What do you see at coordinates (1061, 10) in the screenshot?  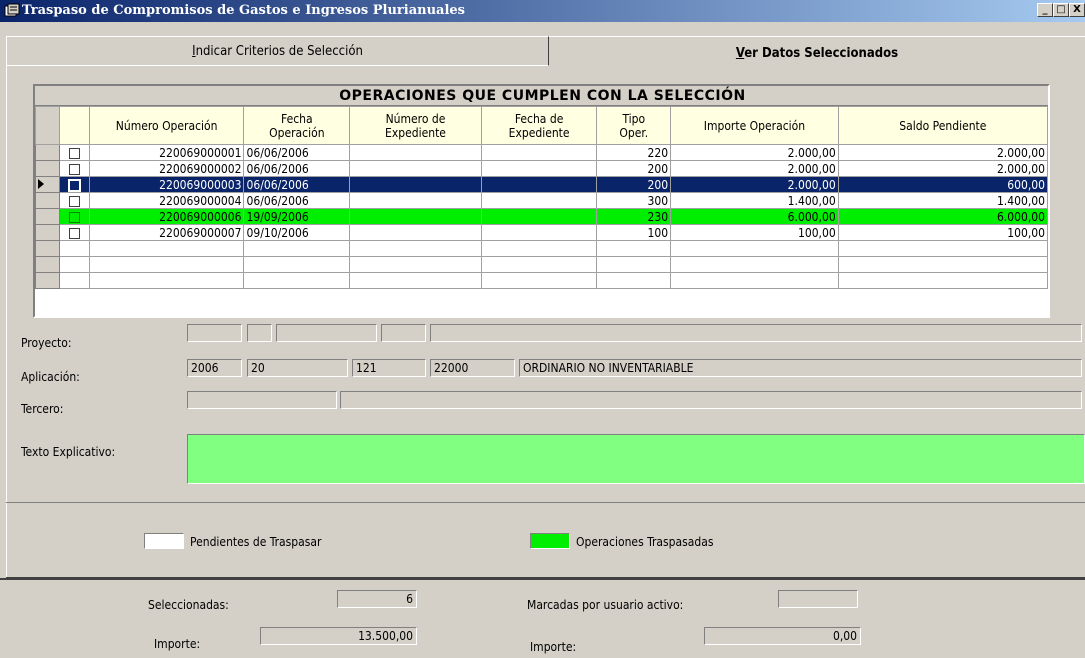 I see `maximize-button: □` at bounding box center [1061, 10].